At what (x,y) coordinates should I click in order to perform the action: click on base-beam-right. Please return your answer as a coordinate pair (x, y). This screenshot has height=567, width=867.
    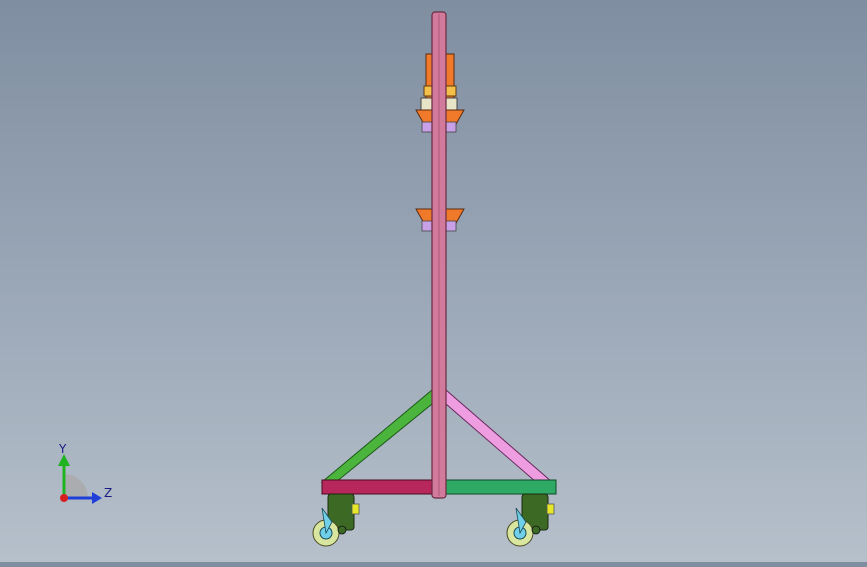
    Looking at the image, I should click on (500, 487).